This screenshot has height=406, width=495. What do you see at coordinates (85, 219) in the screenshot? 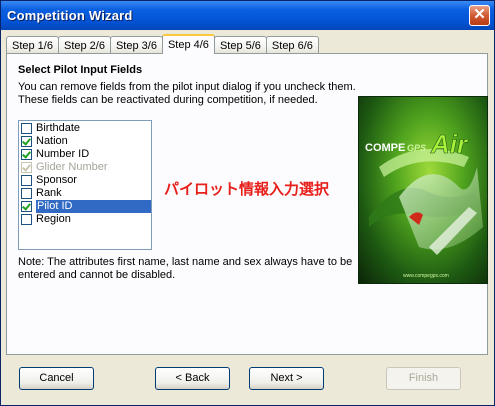
I see `field-item-region: Region` at bounding box center [85, 219].